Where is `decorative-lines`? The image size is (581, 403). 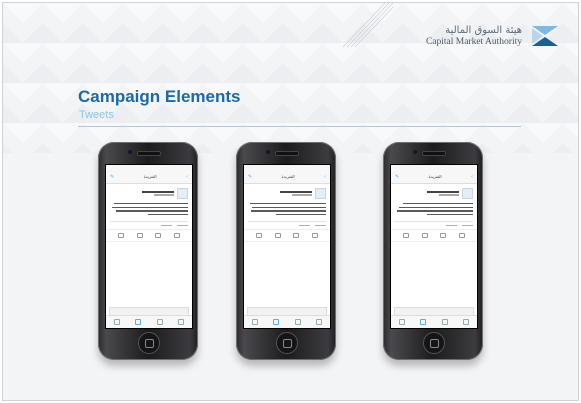 decorative-lines is located at coordinates (367, 25).